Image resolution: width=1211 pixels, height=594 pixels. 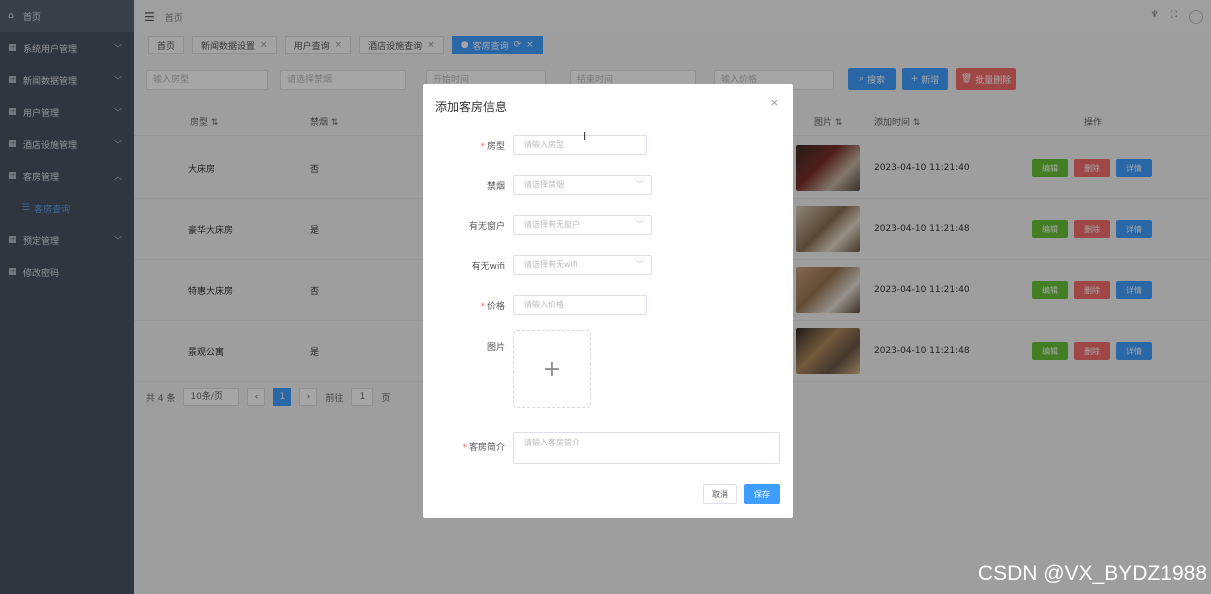 What do you see at coordinates (774, 102) in the screenshot?
I see `close-icon: ×` at bounding box center [774, 102].